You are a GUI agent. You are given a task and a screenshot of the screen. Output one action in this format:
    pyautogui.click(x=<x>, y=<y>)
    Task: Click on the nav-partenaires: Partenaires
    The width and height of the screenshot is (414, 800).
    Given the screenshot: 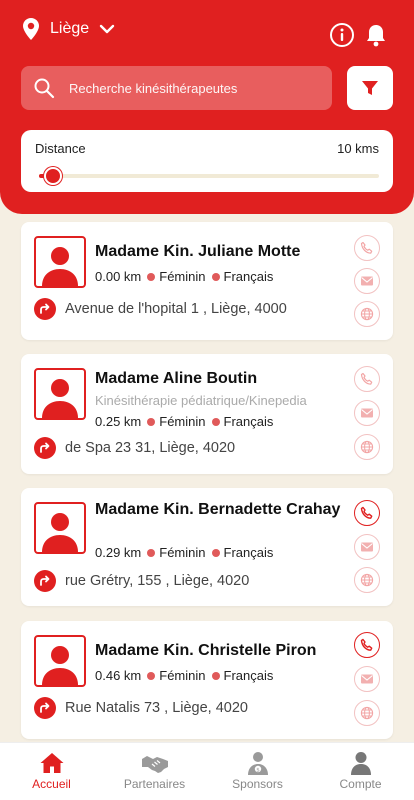 What is the action you would take?
    pyautogui.click(x=154, y=771)
    